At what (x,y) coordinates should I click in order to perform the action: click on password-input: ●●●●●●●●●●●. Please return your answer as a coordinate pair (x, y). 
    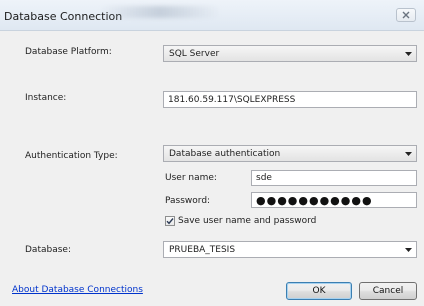
    Looking at the image, I should click on (334, 200).